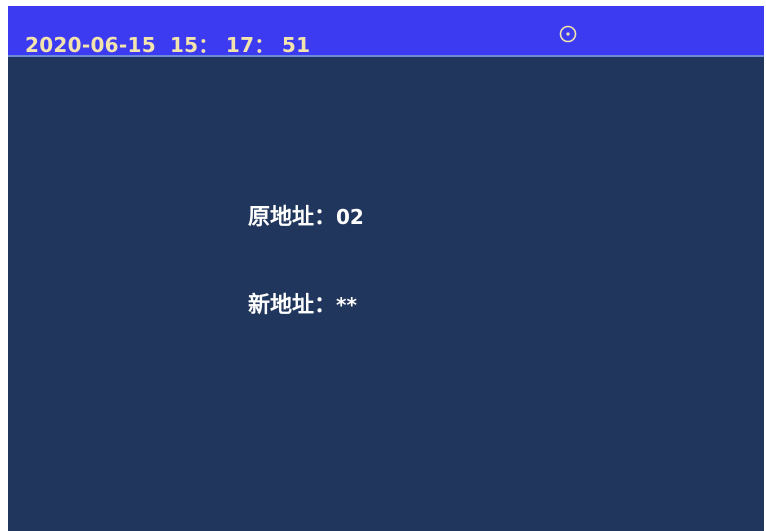 The height and width of the screenshot is (531, 766). Describe the element at coordinates (346, 305) in the screenshot. I see `new-address-input: **` at that location.